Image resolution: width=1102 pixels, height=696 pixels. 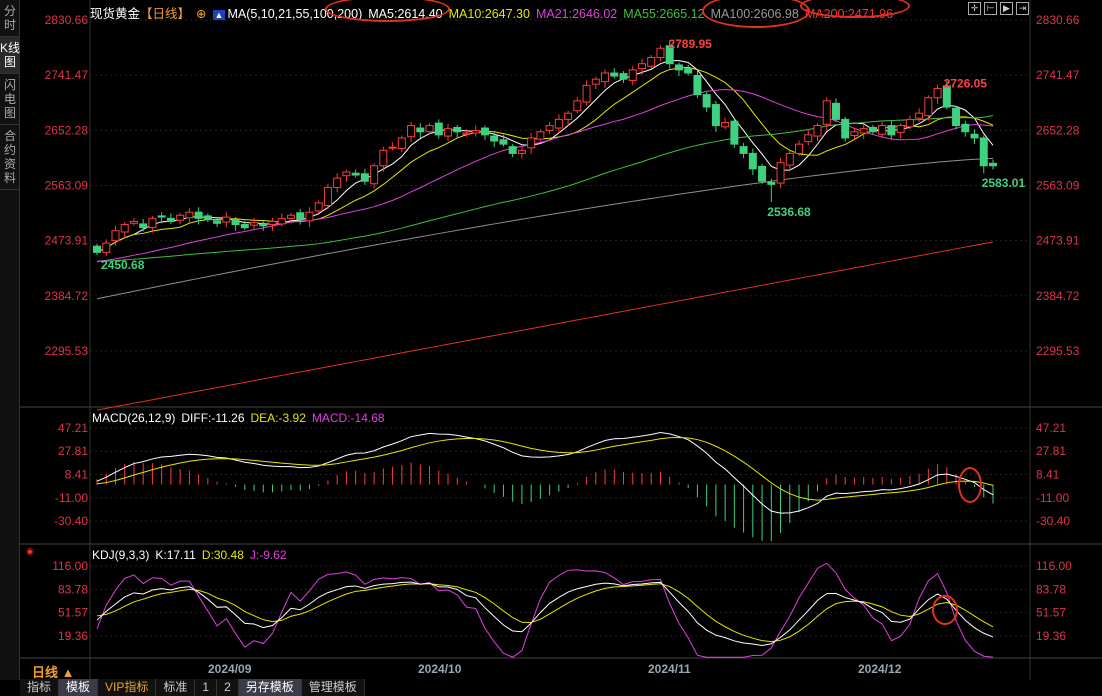 I want to click on tab-1: 1, so click(x=206, y=687).